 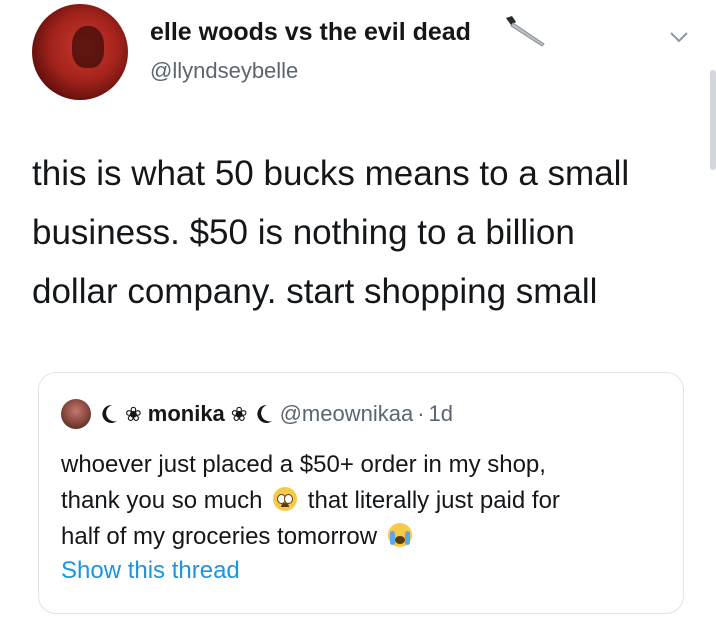 I want to click on timestamp: 1d, so click(x=441, y=414).